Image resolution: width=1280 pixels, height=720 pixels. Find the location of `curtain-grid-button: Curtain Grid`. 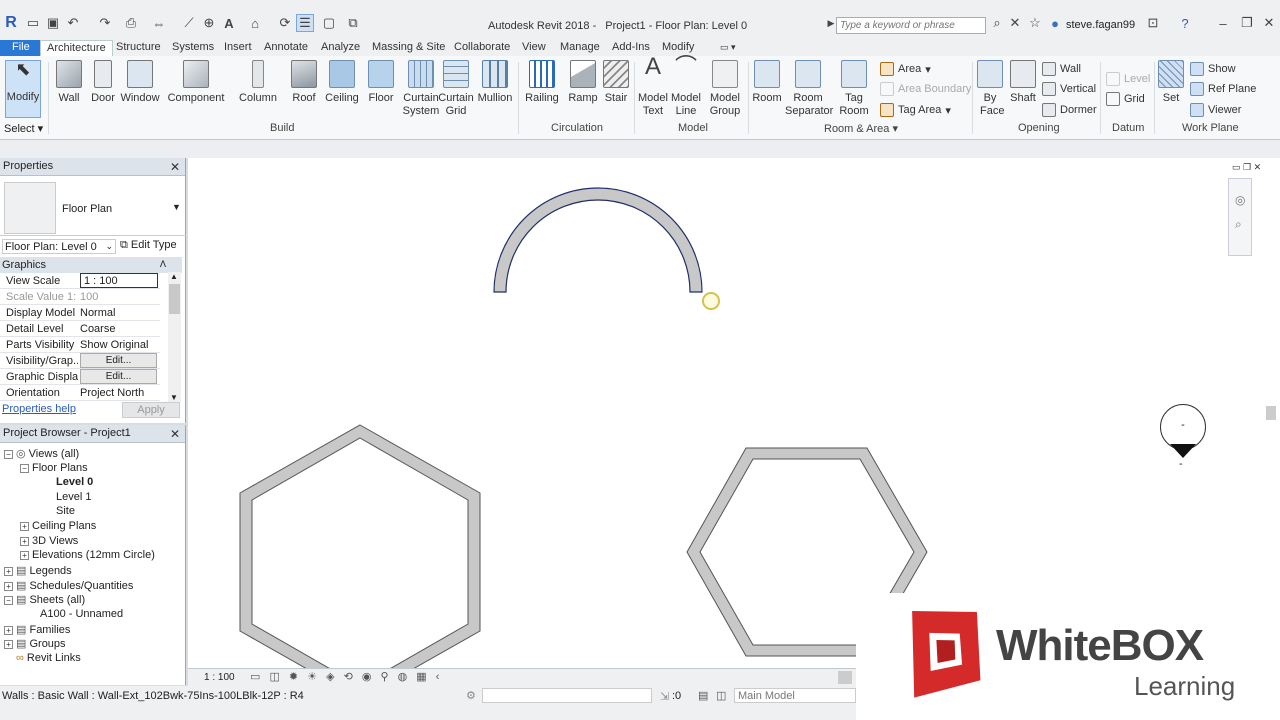

curtain-grid-button: Curtain Grid is located at coordinates (456, 89).